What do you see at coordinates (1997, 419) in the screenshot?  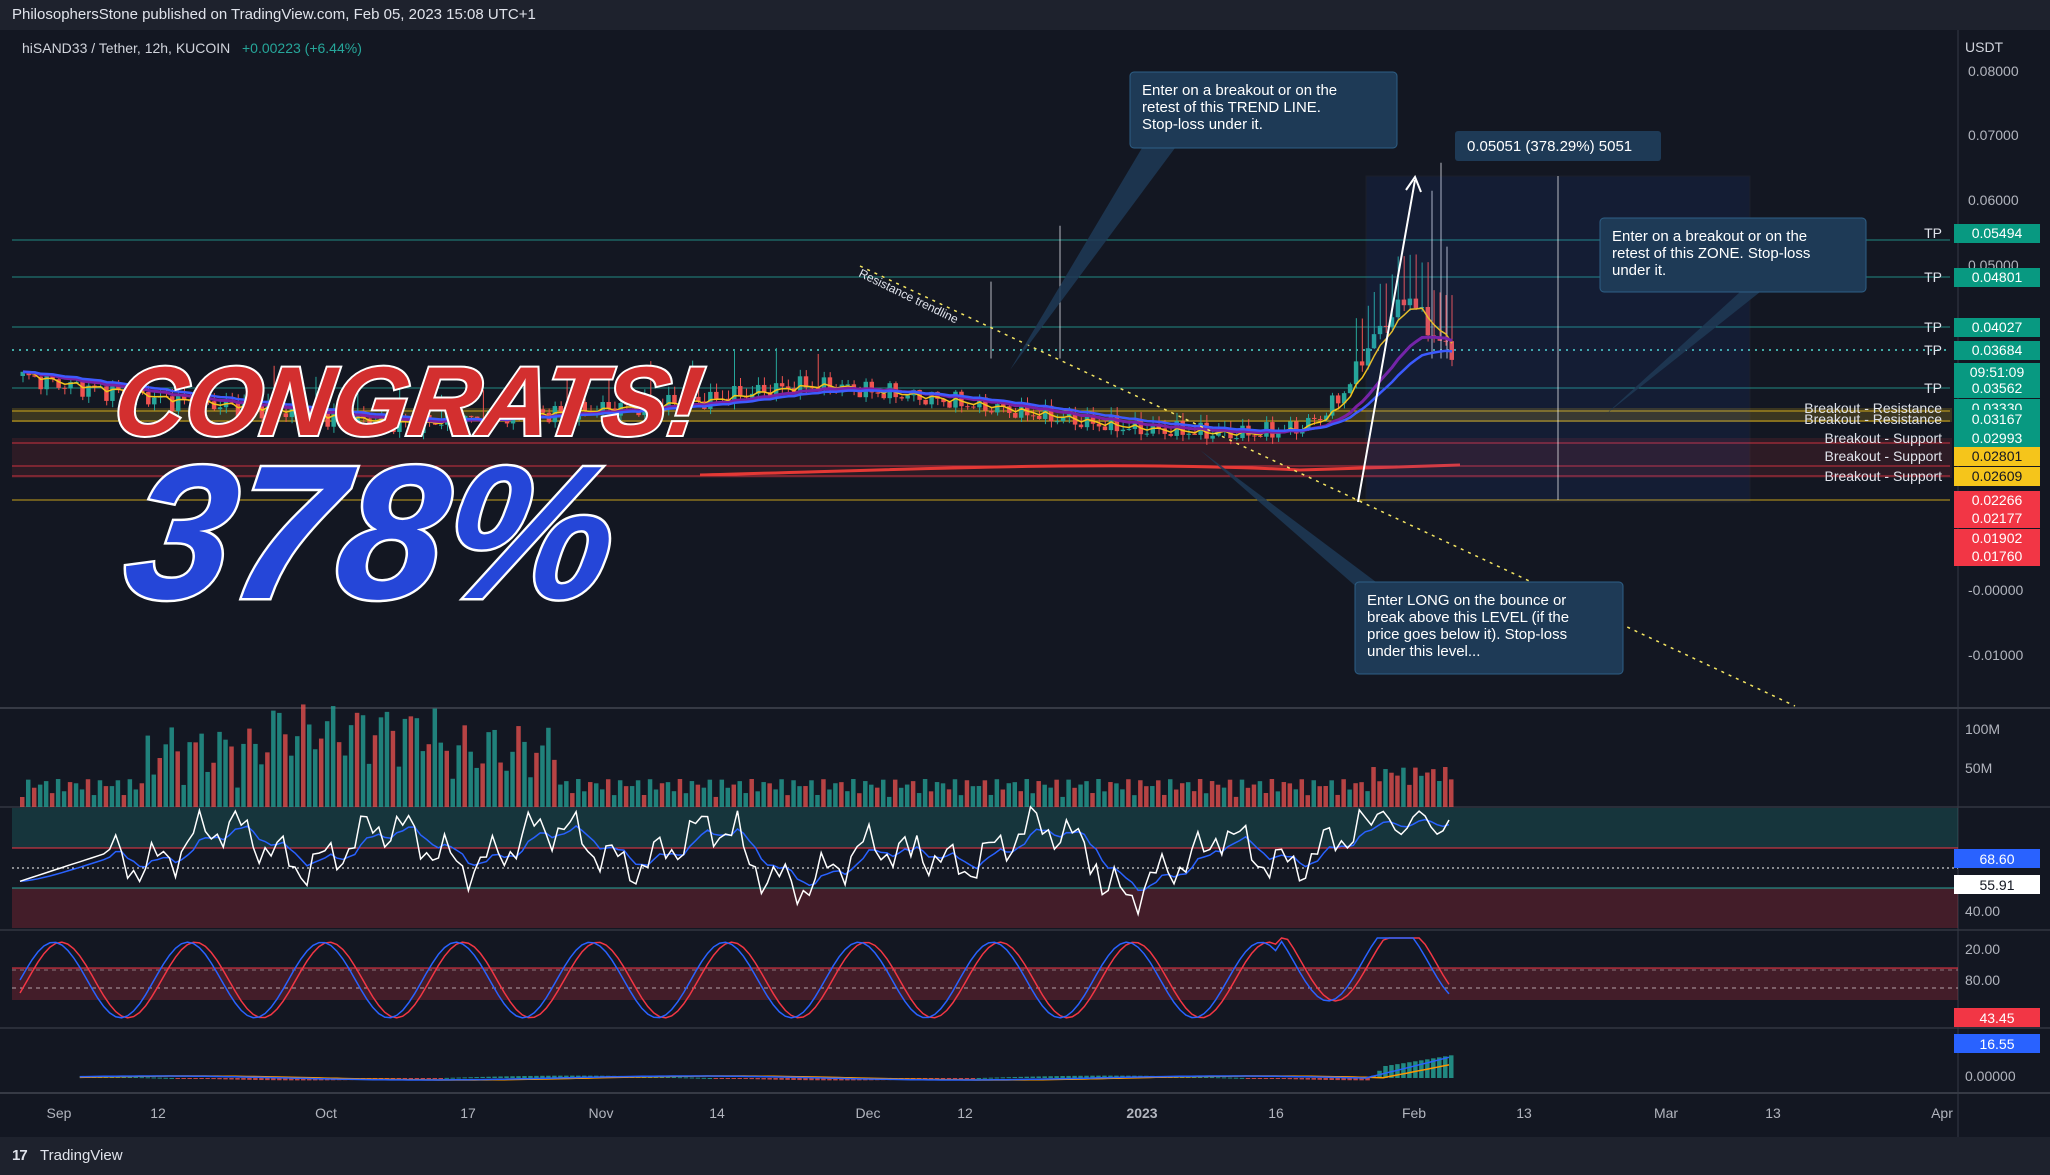 I see `price-badge-value: 0.03167` at bounding box center [1997, 419].